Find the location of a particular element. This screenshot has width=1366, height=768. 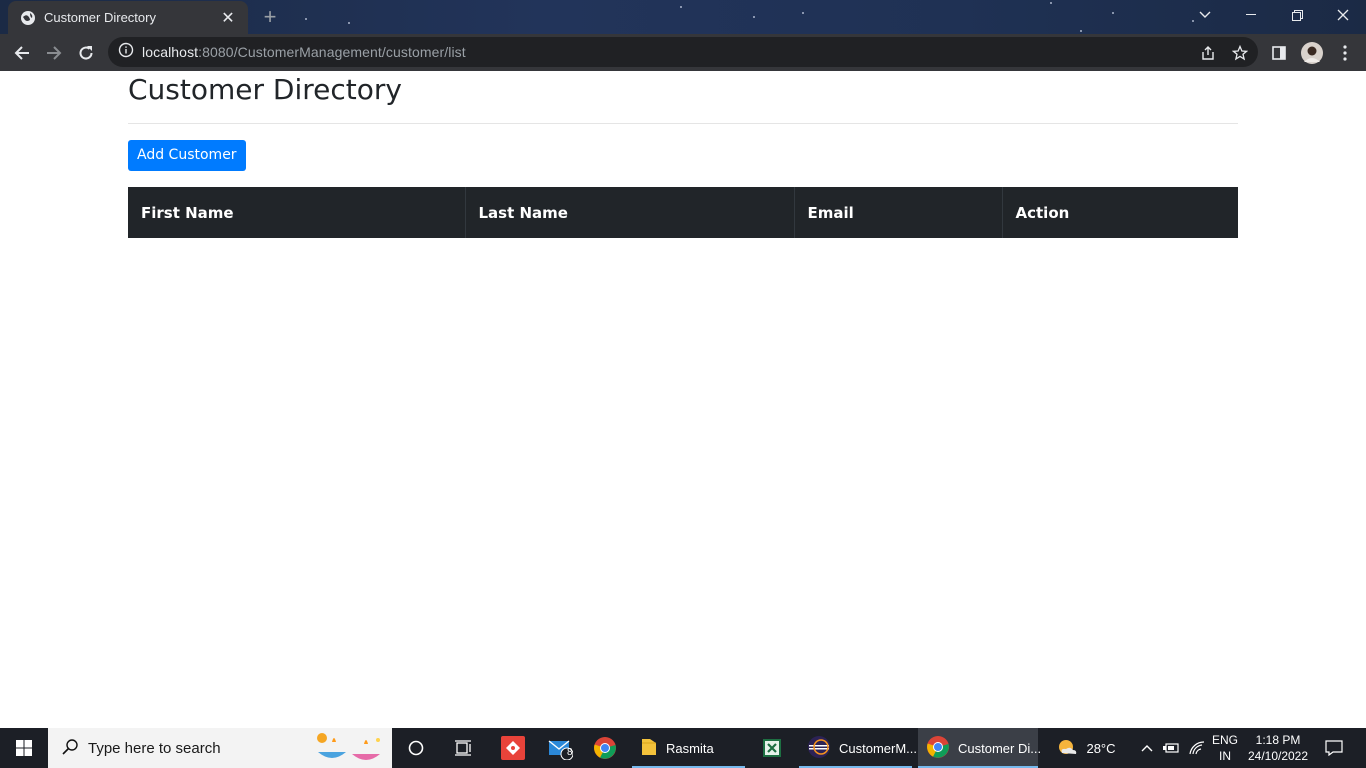

weather-widget: 28°C is located at coordinates (1086, 748).